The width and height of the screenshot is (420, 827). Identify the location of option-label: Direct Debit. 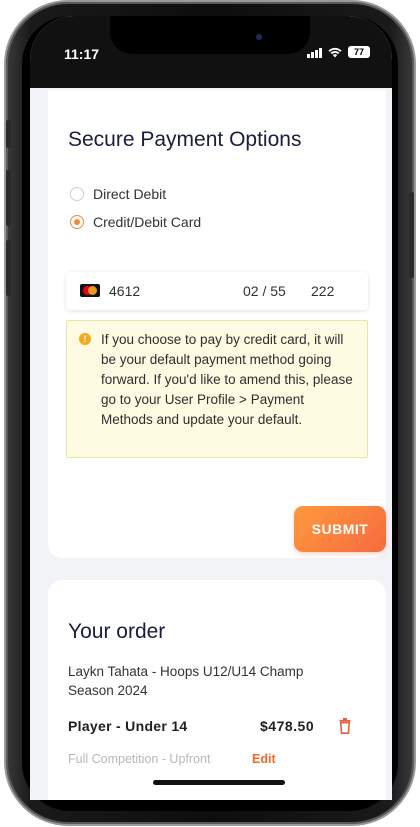
(130, 194).